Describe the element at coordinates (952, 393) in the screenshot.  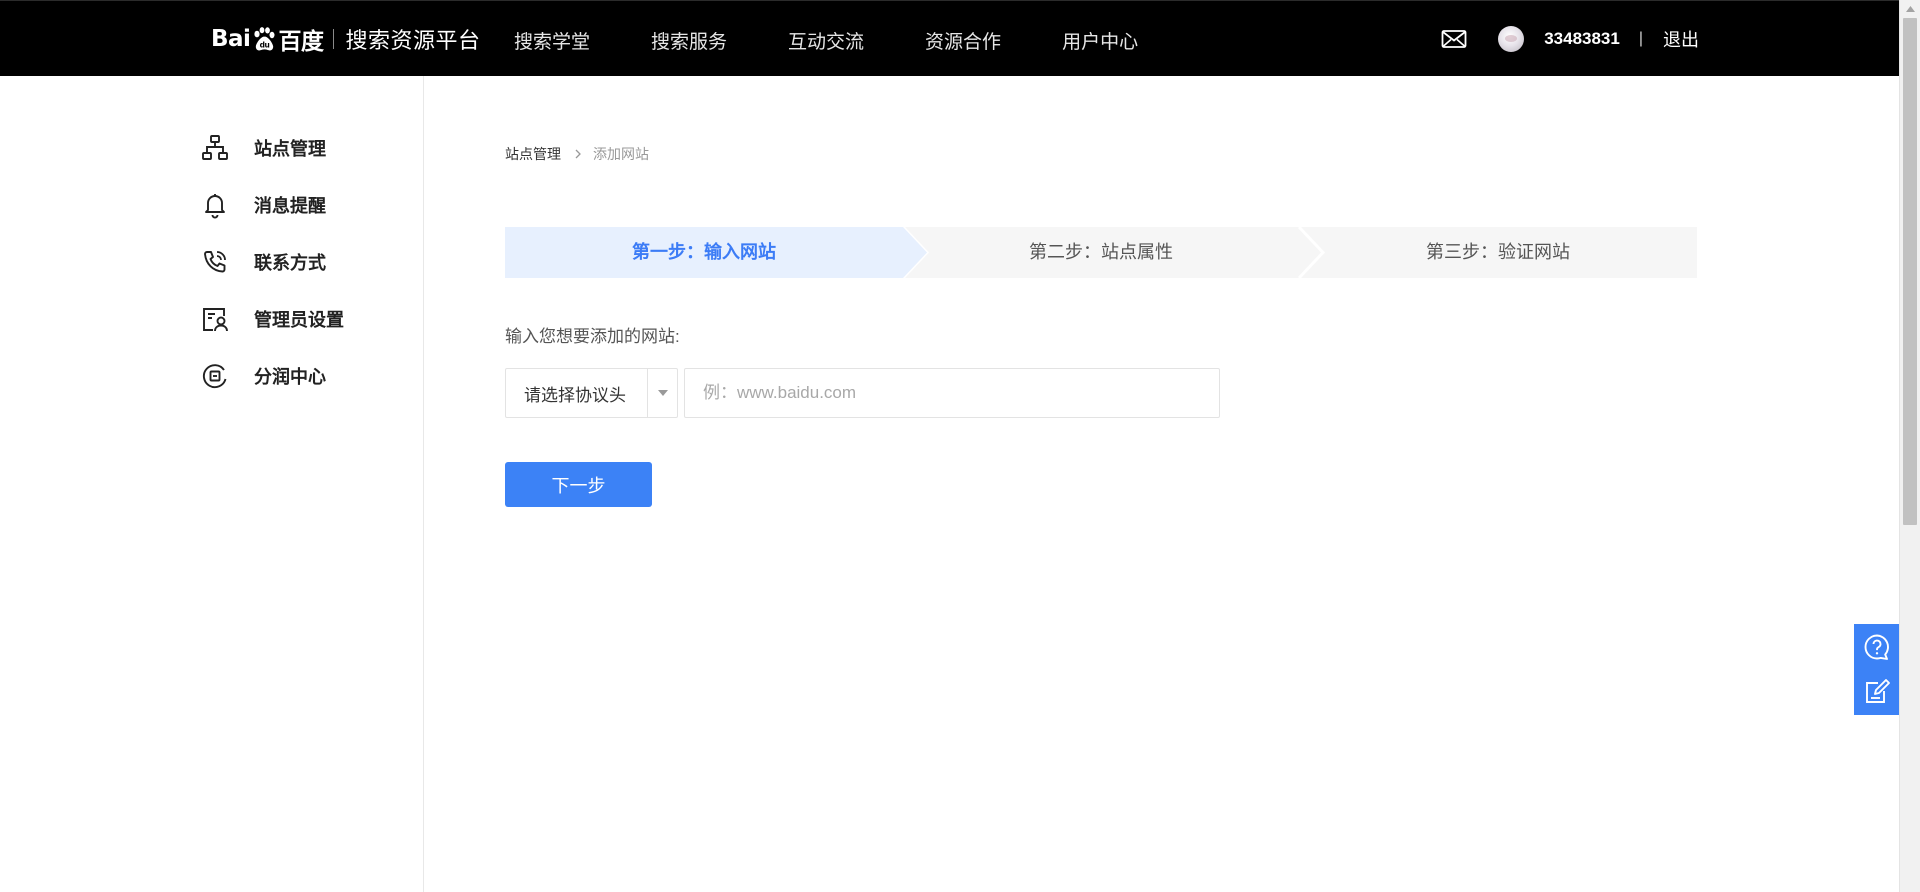
I see `website-url-input` at that location.